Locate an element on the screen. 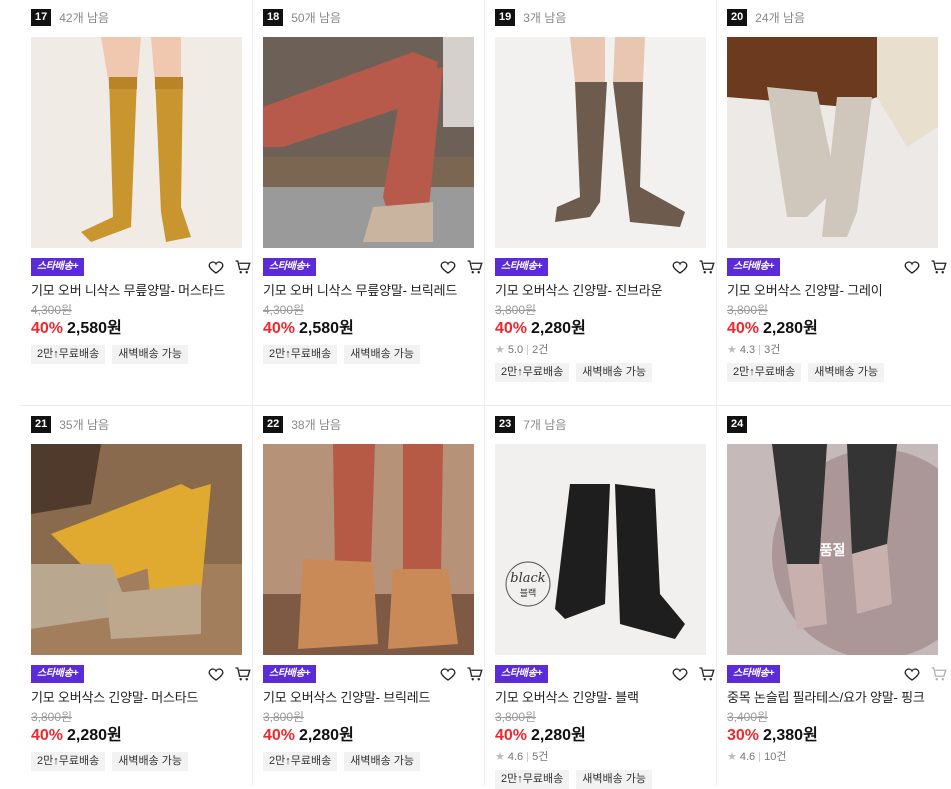 This screenshot has height=789, width=951. rank-row: 21 35개 남음 is located at coordinates (142, 424).